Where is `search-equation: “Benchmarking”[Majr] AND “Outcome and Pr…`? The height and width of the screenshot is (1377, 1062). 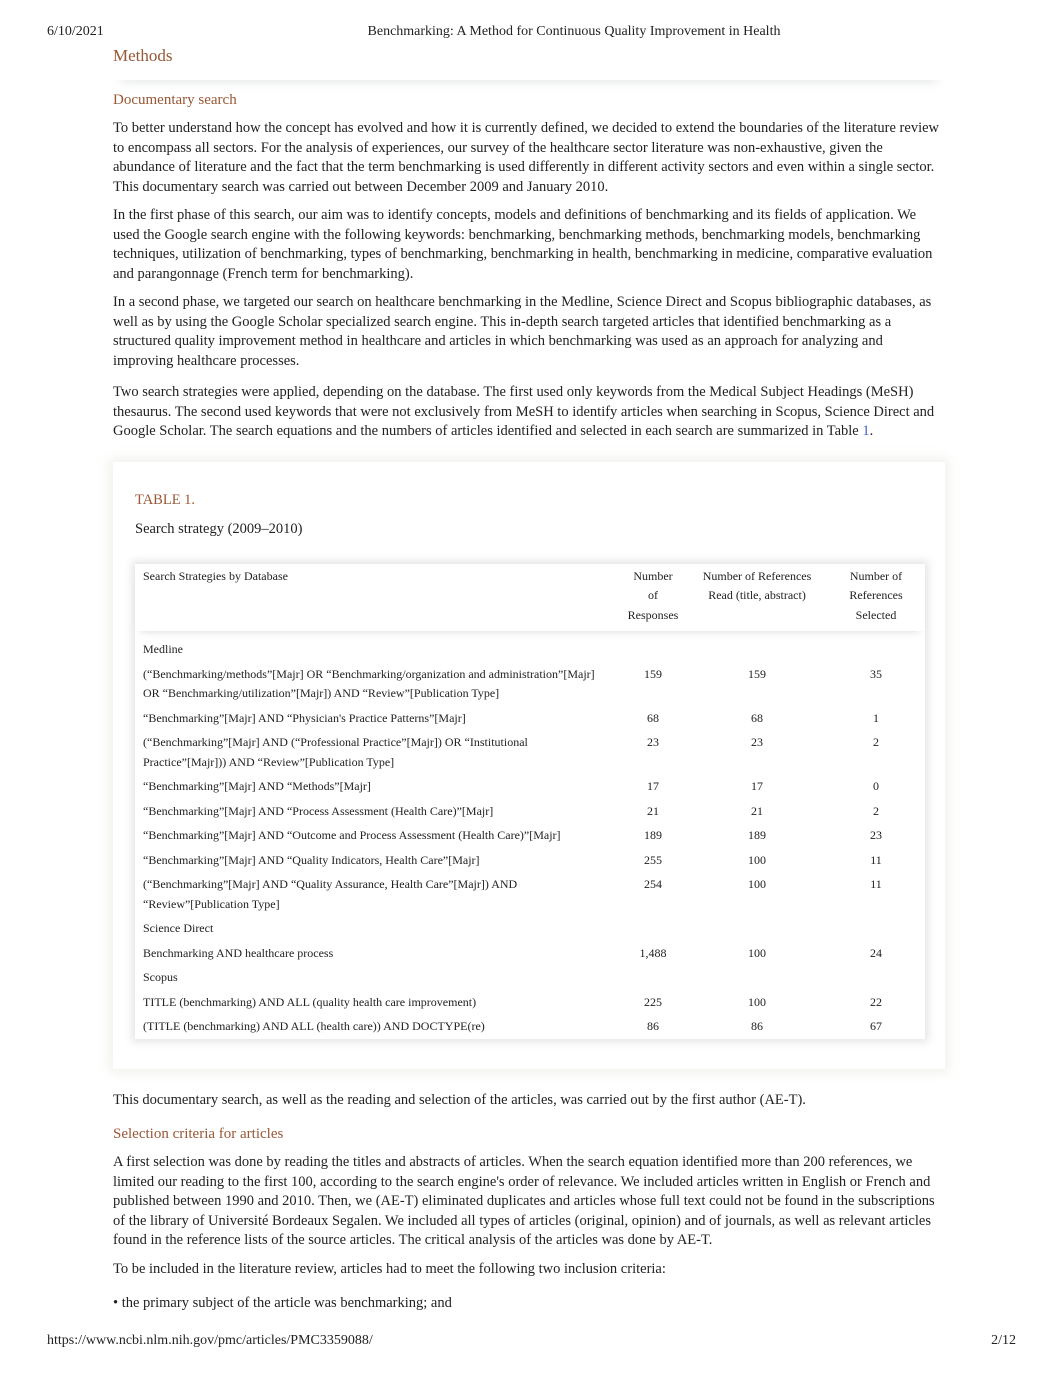
search-equation: “Benchmarking”[Majr] AND “Outcome and Pr… is located at coordinates (352, 835).